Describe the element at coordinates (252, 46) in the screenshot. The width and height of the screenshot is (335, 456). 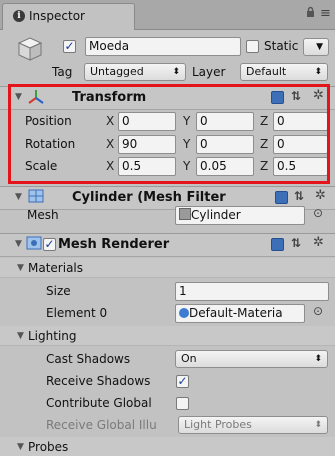
I see `static-checkbox` at that location.